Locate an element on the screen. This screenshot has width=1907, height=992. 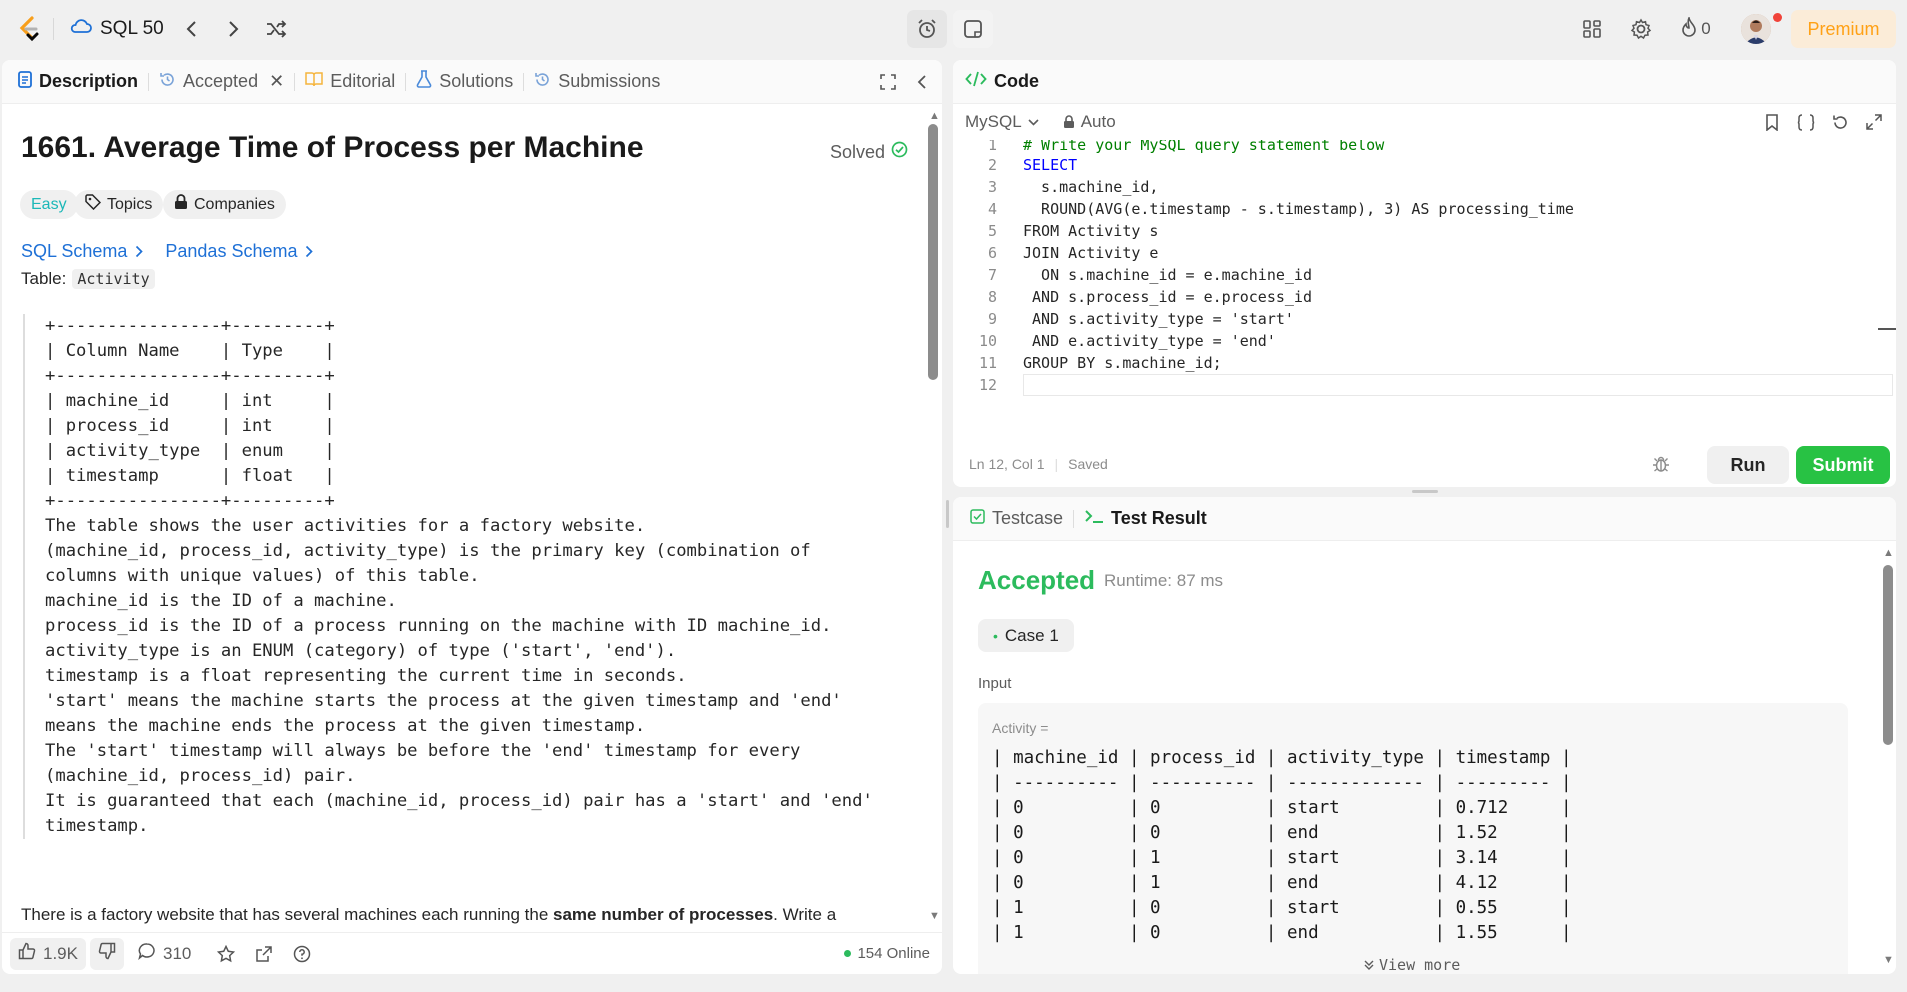
tab-test-result: Test Result is located at coordinates (1145, 519).